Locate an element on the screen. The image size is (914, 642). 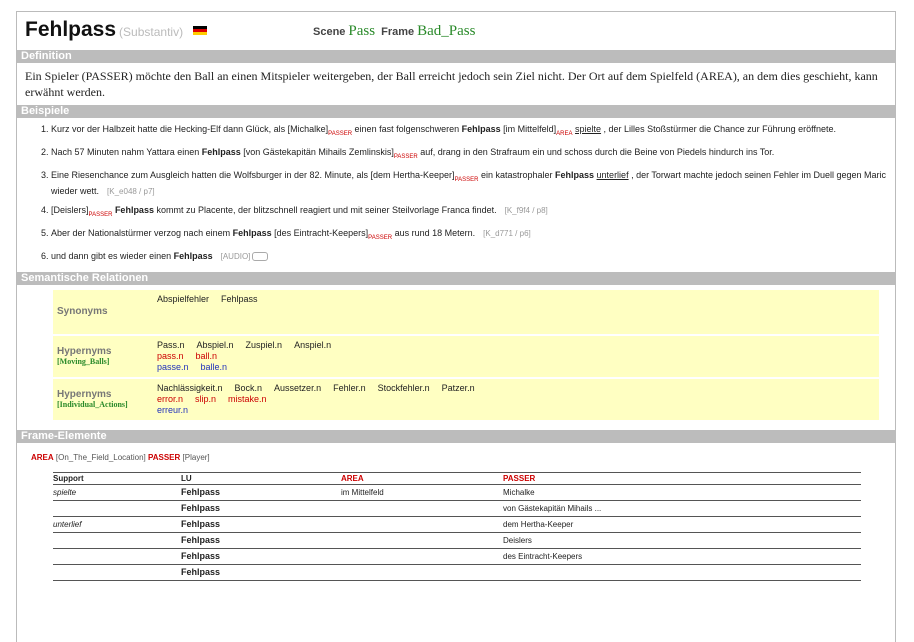
lu-pos: (Substantiv) is located at coordinates (151, 32).